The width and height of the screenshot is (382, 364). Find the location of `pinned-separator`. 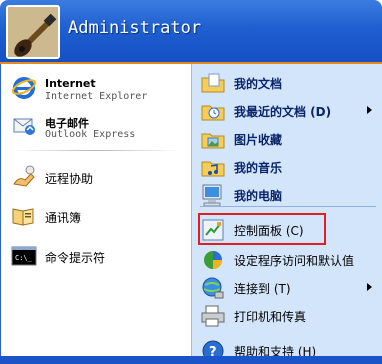

pinned-separator is located at coordinates (96, 150).